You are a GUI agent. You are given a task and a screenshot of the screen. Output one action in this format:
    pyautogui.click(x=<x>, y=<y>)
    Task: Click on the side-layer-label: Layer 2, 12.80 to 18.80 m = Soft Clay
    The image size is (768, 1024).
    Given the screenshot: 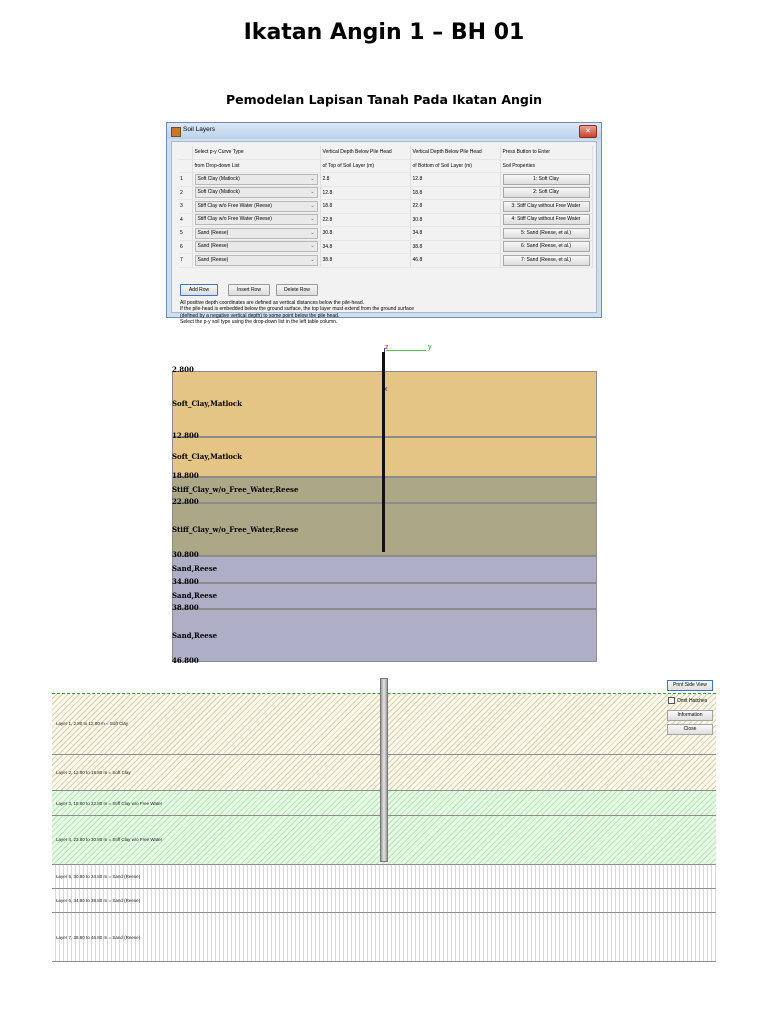 What is the action you would take?
    pyautogui.click(x=93, y=773)
    